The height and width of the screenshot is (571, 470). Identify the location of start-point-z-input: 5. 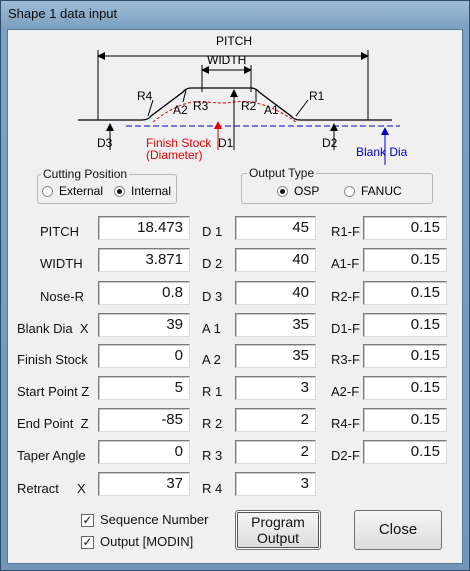
(144, 388).